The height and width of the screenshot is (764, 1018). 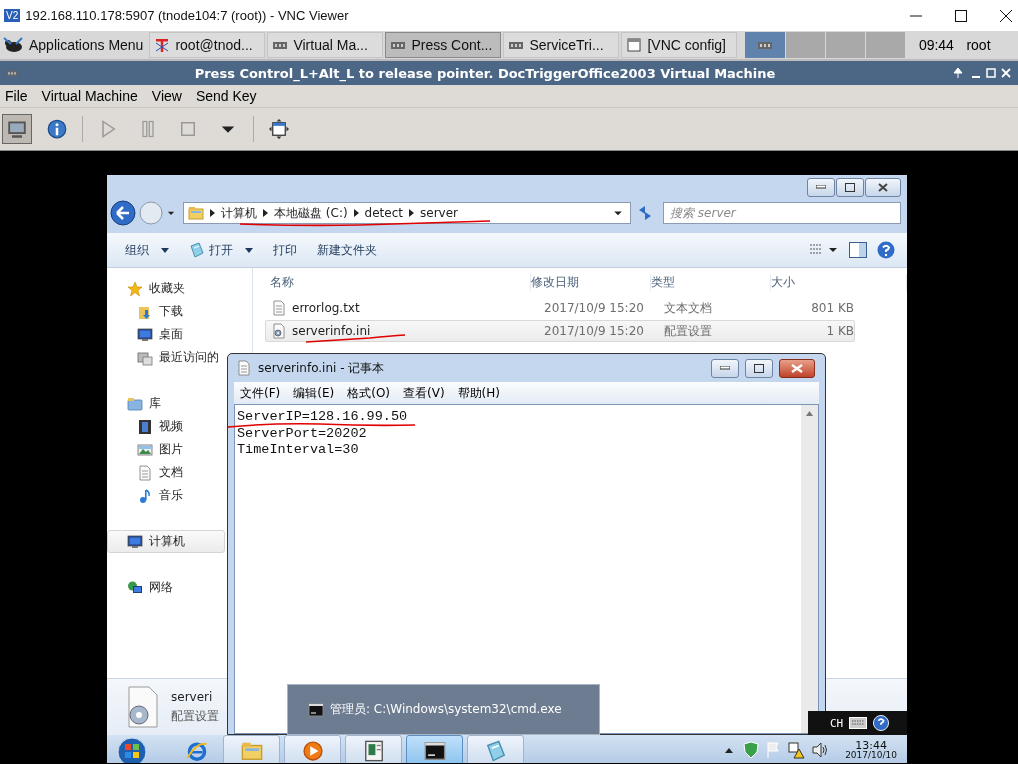 I want to click on column-header: 修改日期, so click(x=591, y=282).